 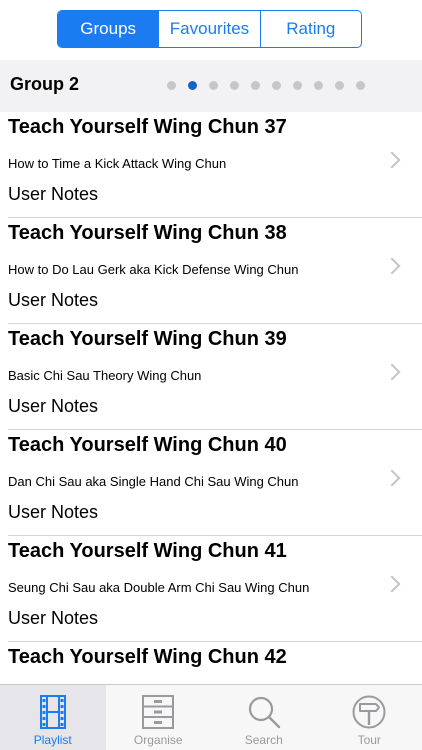 What do you see at coordinates (369, 712) in the screenshot?
I see `signpost-icon` at bounding box center [369, 712].